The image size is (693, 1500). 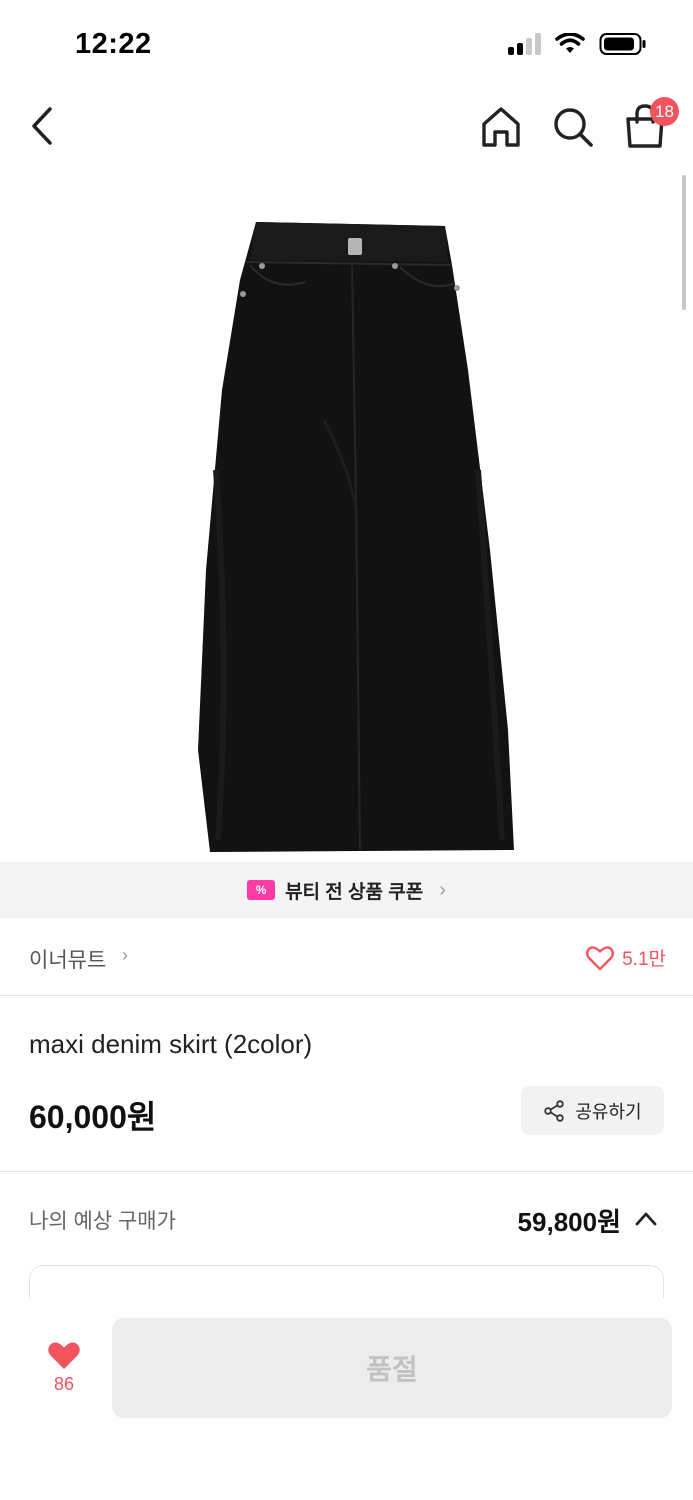 What do you see at coordinates (664, 111) in the screenshot?
I see `cart-count-badge: 18` at bounding box center [664, 111].